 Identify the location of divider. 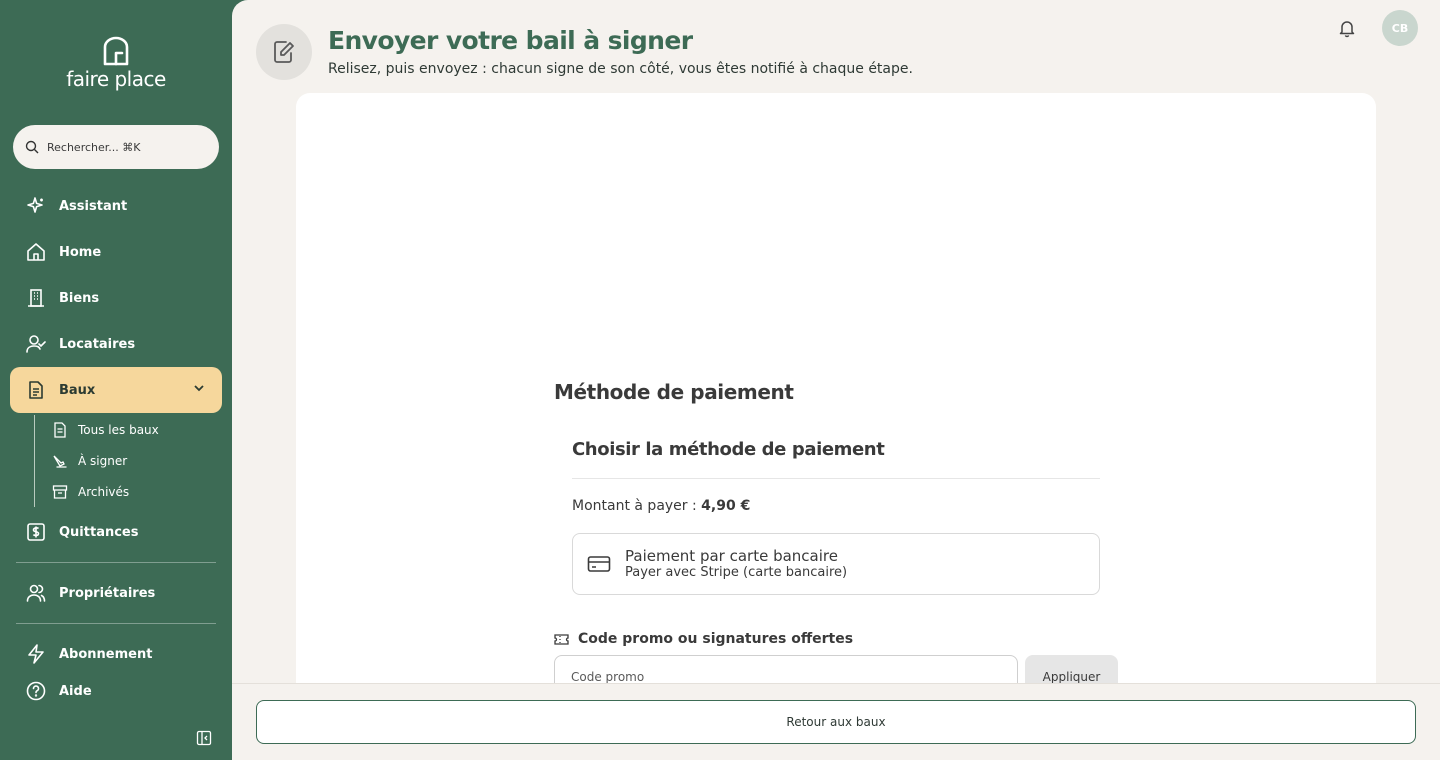
(836, 478).